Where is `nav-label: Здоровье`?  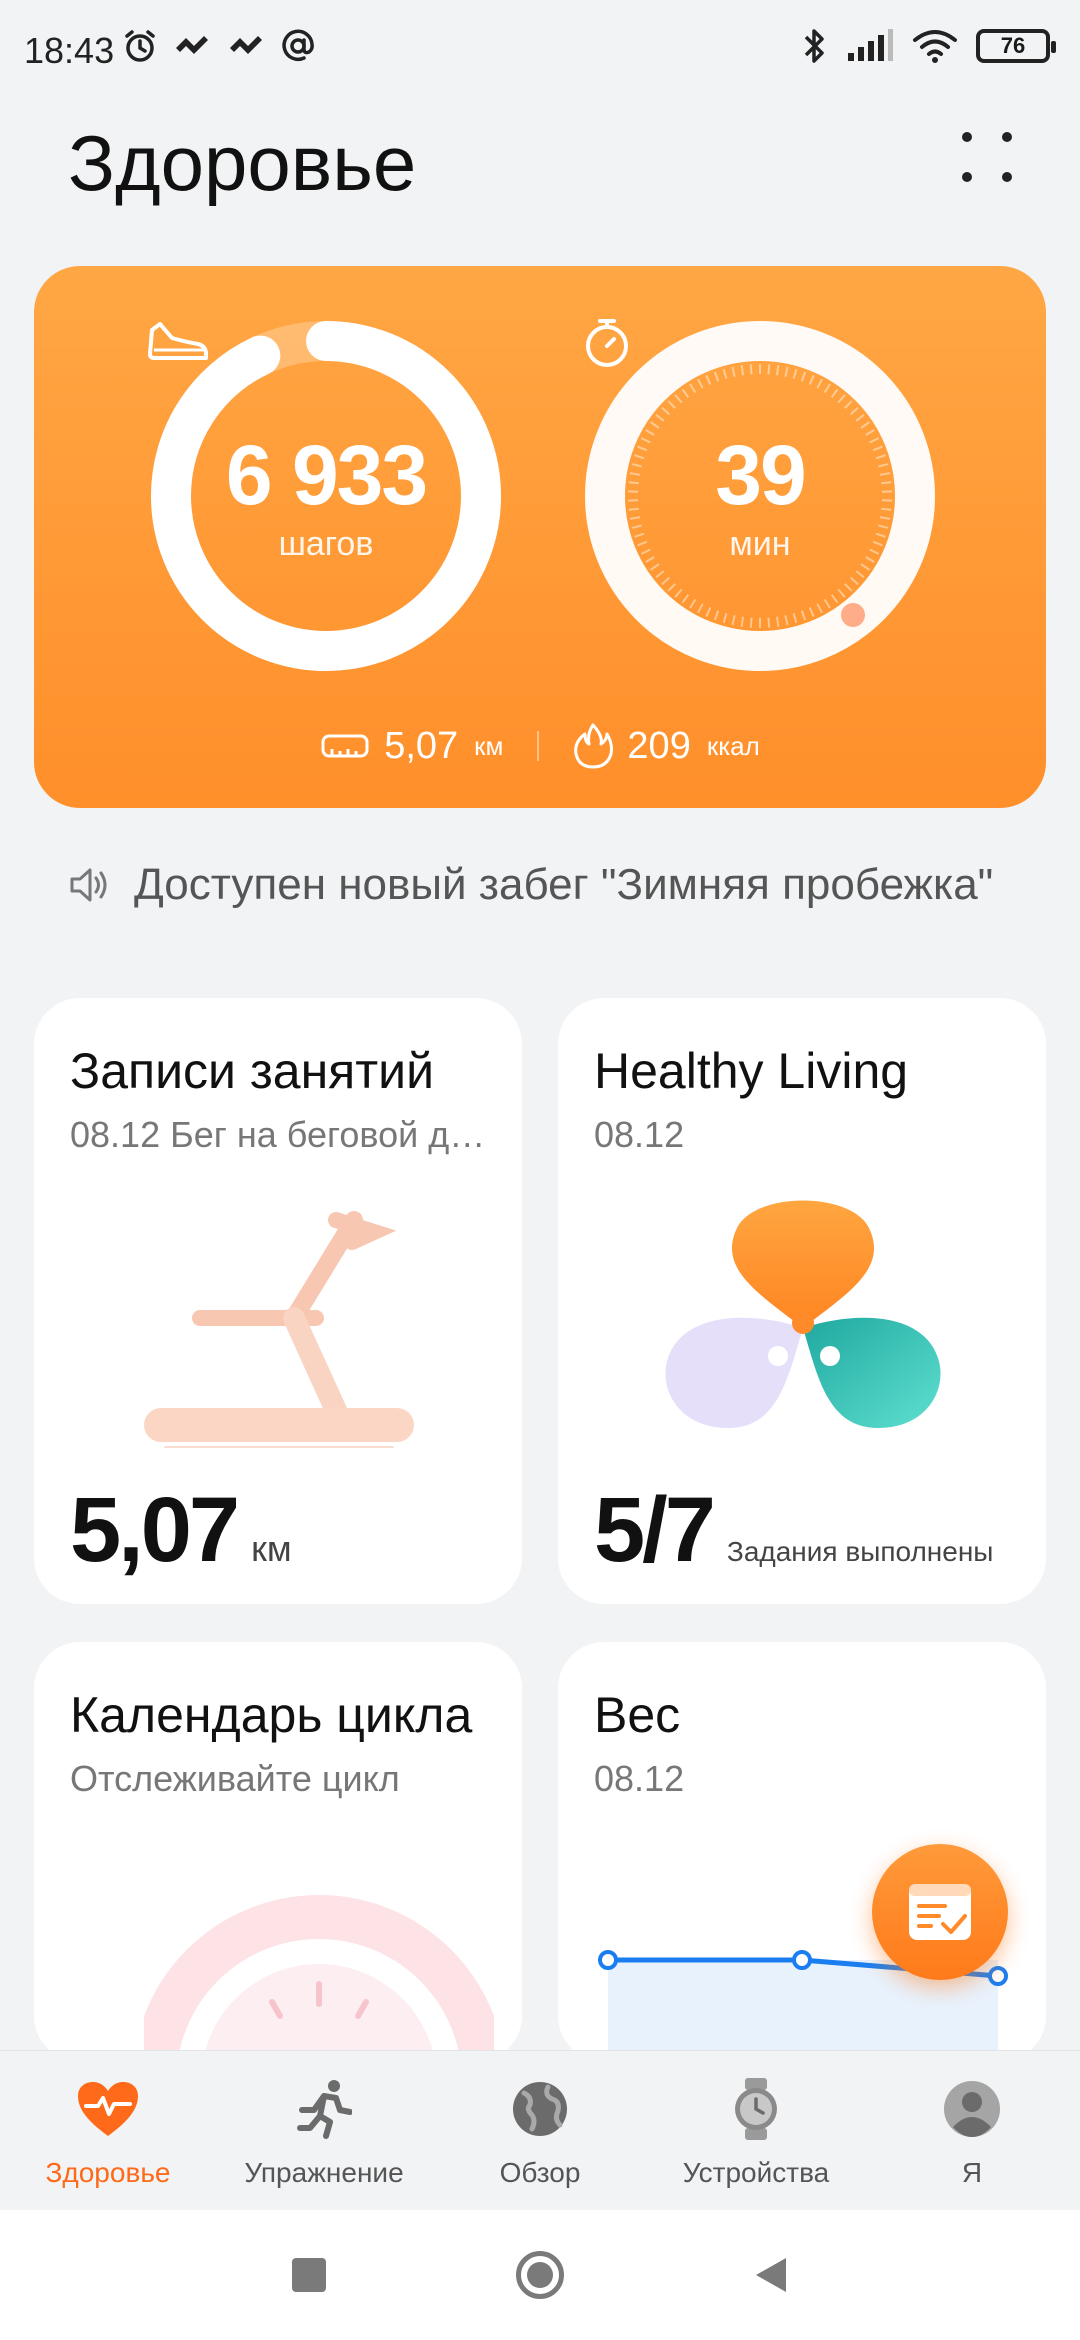
nav-label: Здоровье is located at coordinates (108, 2172).